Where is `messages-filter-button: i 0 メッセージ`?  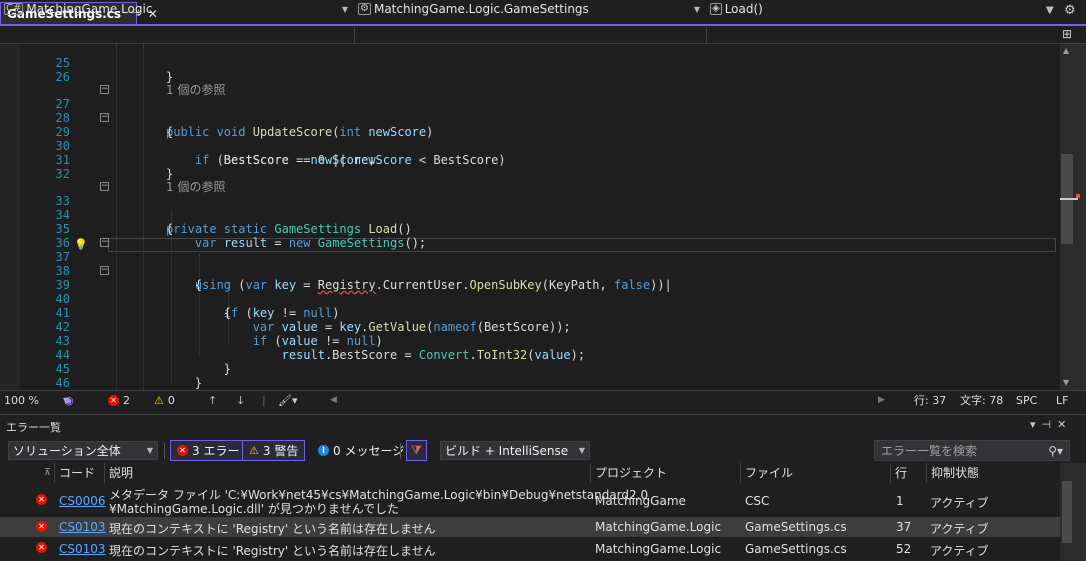 messages-filter-button: i 0 メッセージ is located at coordinates (361, 450).